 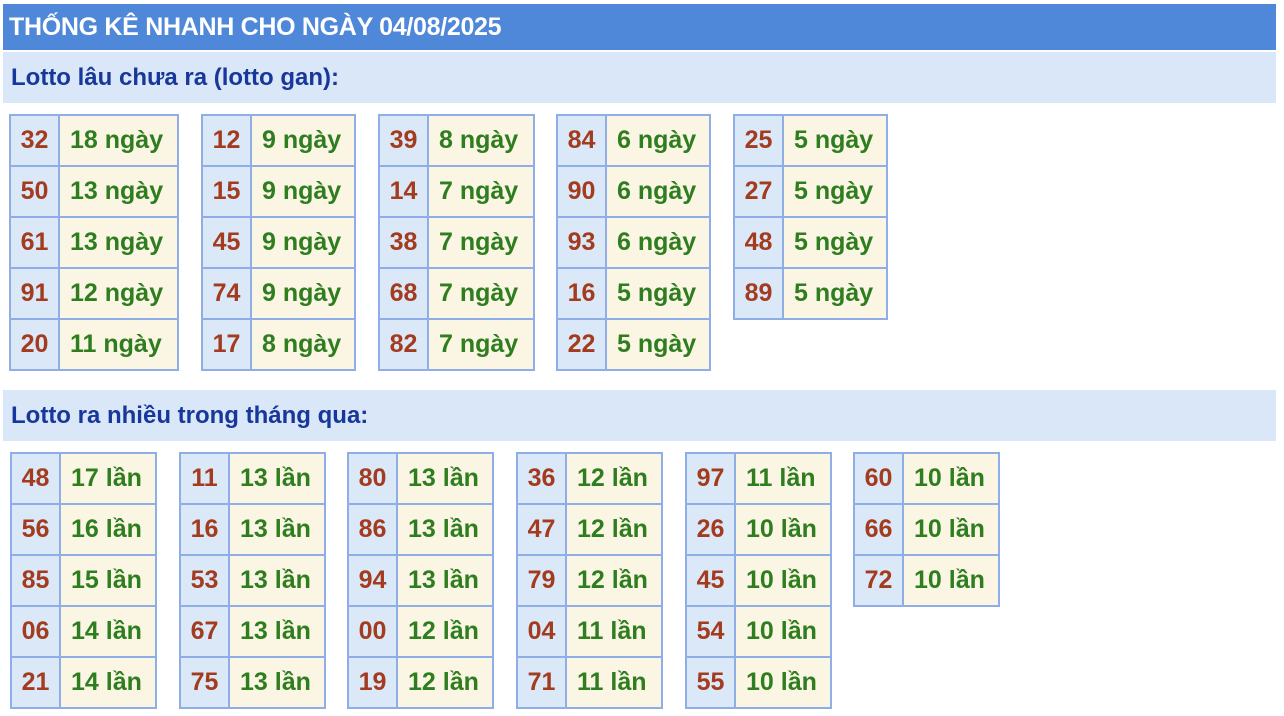 What do you see at coordinates (278, 191) in the screenshot?
I see `table-row: 15 9 ngày` at bounding box center [278, 191].